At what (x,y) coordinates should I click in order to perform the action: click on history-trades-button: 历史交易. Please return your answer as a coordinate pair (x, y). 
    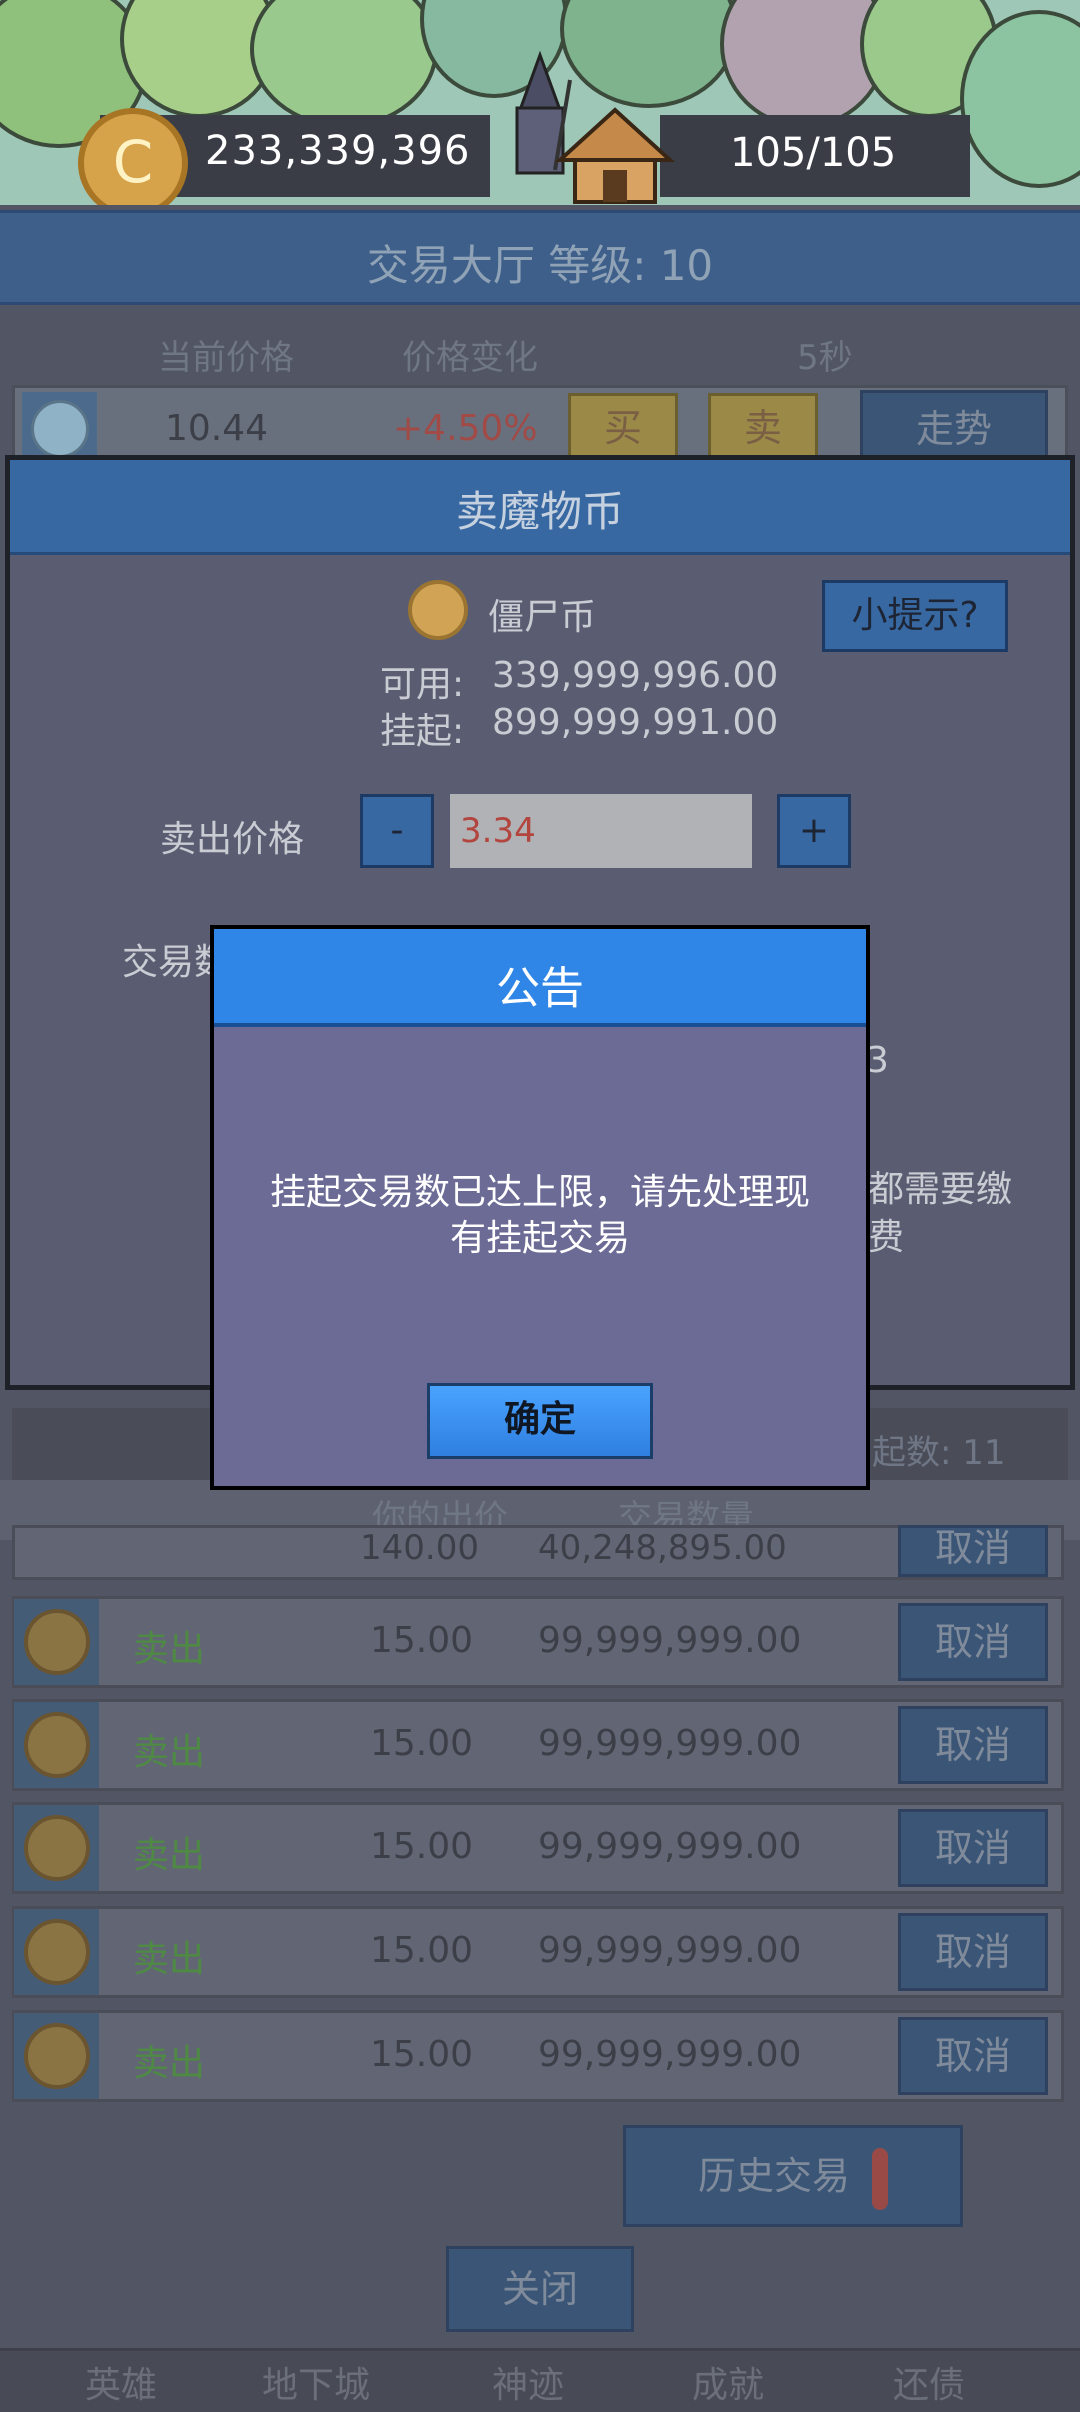
    Looking at the image, I should click on (793, 2176).